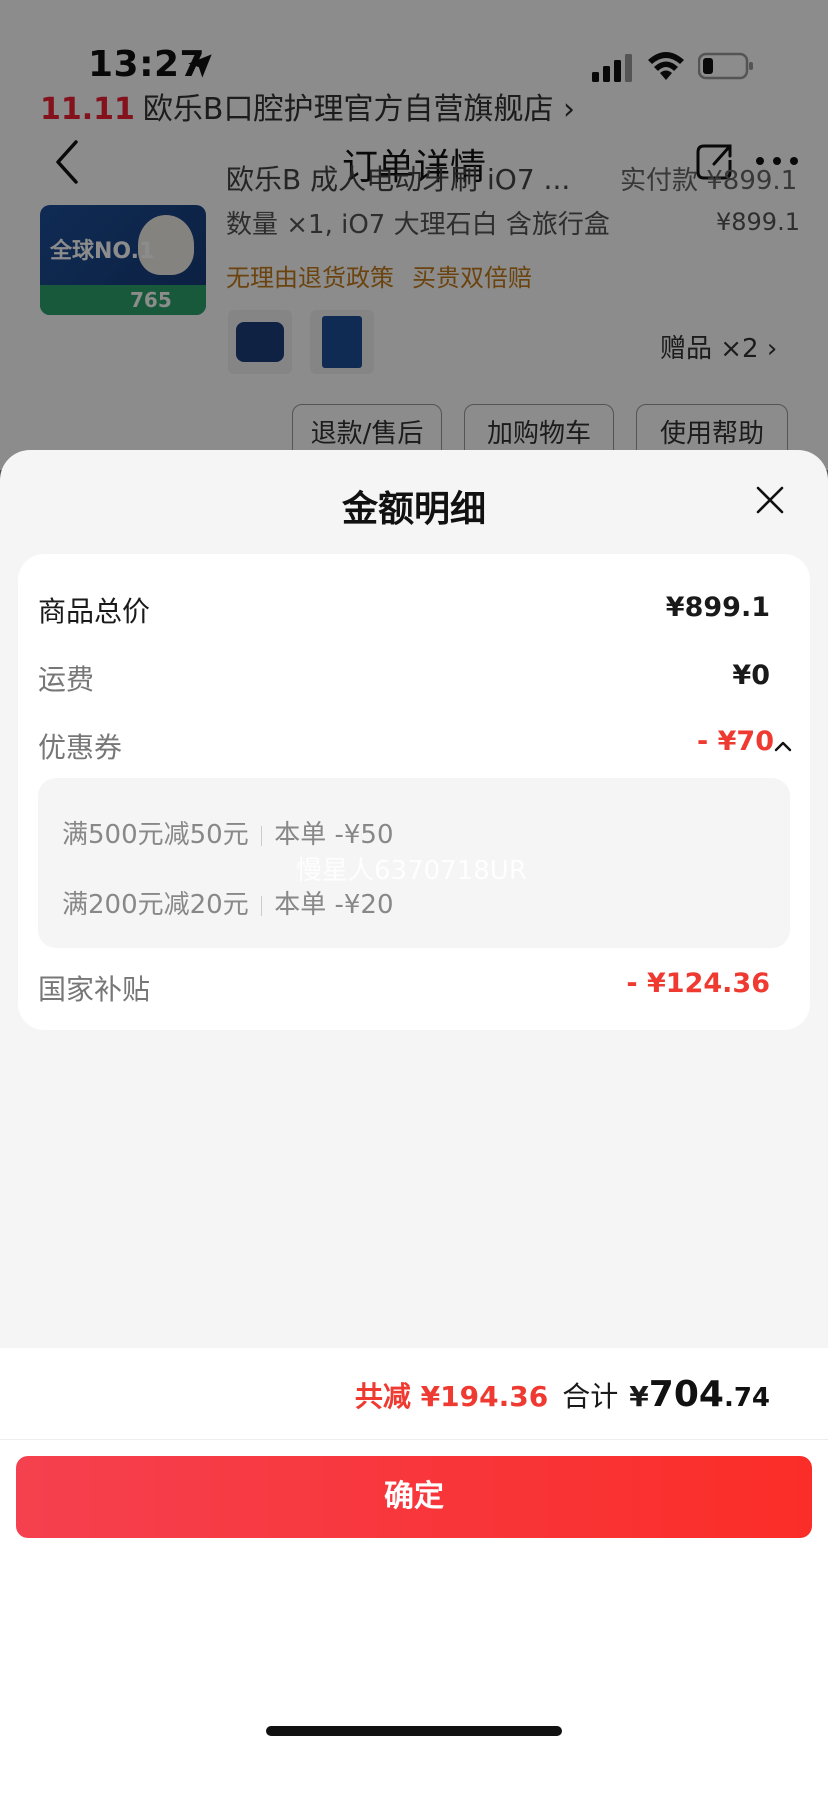 The image size is (828, 1801). Describe the element at coordinates (717, 607) in the screenshot. I see `total-price-value: ¥899.1` at that location.